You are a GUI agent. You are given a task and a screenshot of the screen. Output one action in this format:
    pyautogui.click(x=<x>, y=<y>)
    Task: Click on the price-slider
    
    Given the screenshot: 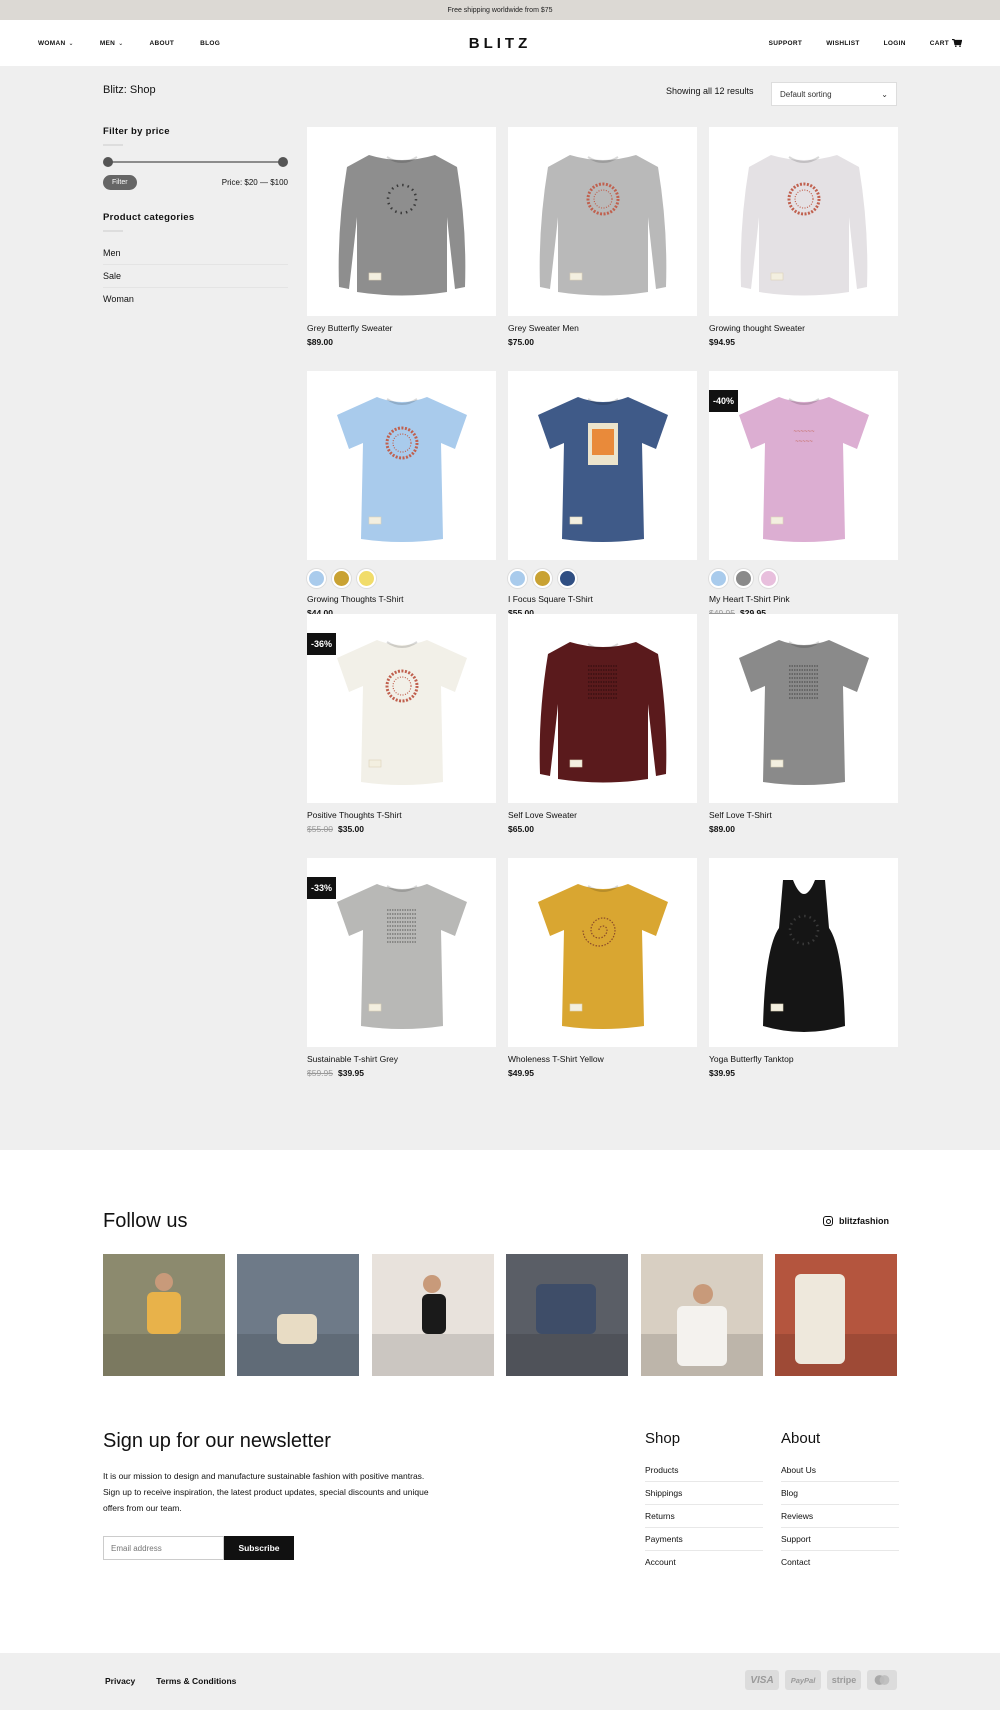 What is the action you would take?
    pyautogui.click(x=195, y=162)
    